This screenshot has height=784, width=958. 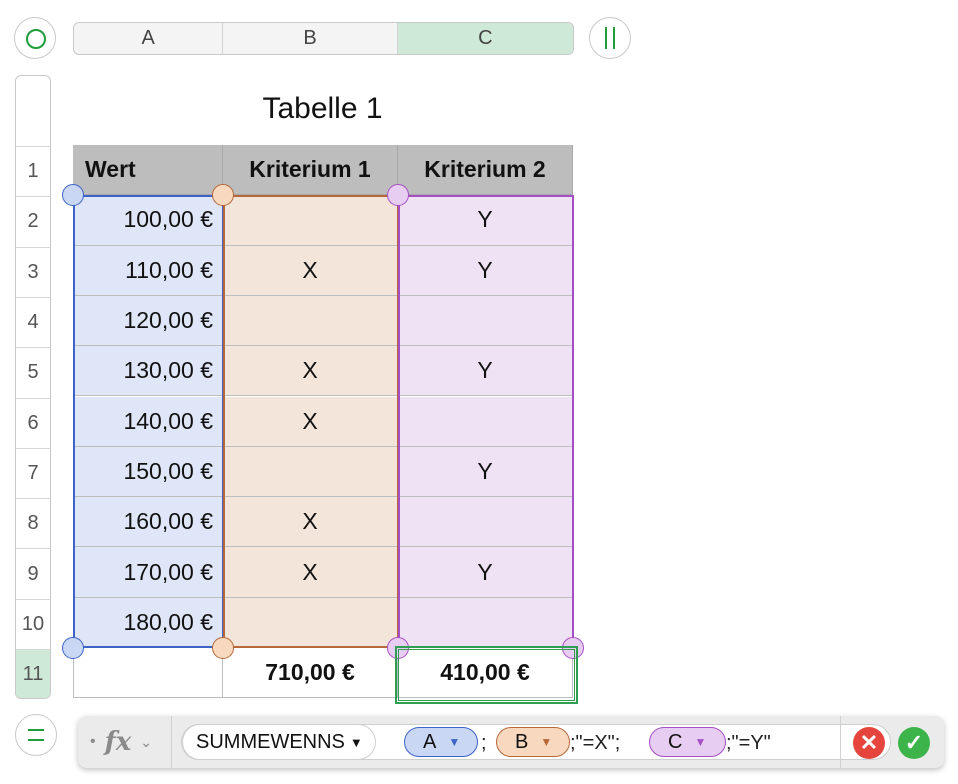 I want to click on row-header-3: 3, so click(x=33, y=271).